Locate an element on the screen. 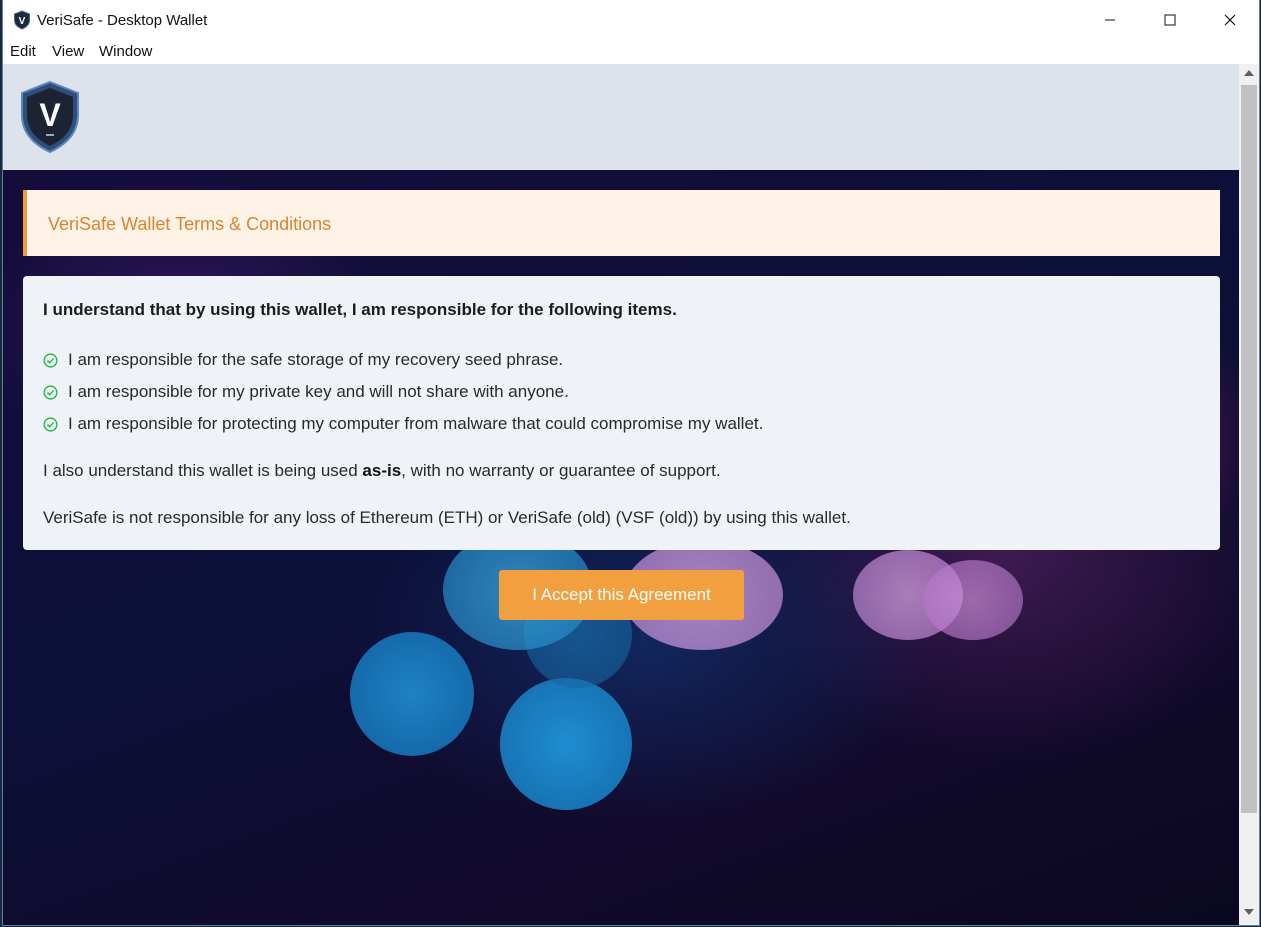  title-bar: V VeriSafe - Desktop Wallet is located at coordinates (631, 20).